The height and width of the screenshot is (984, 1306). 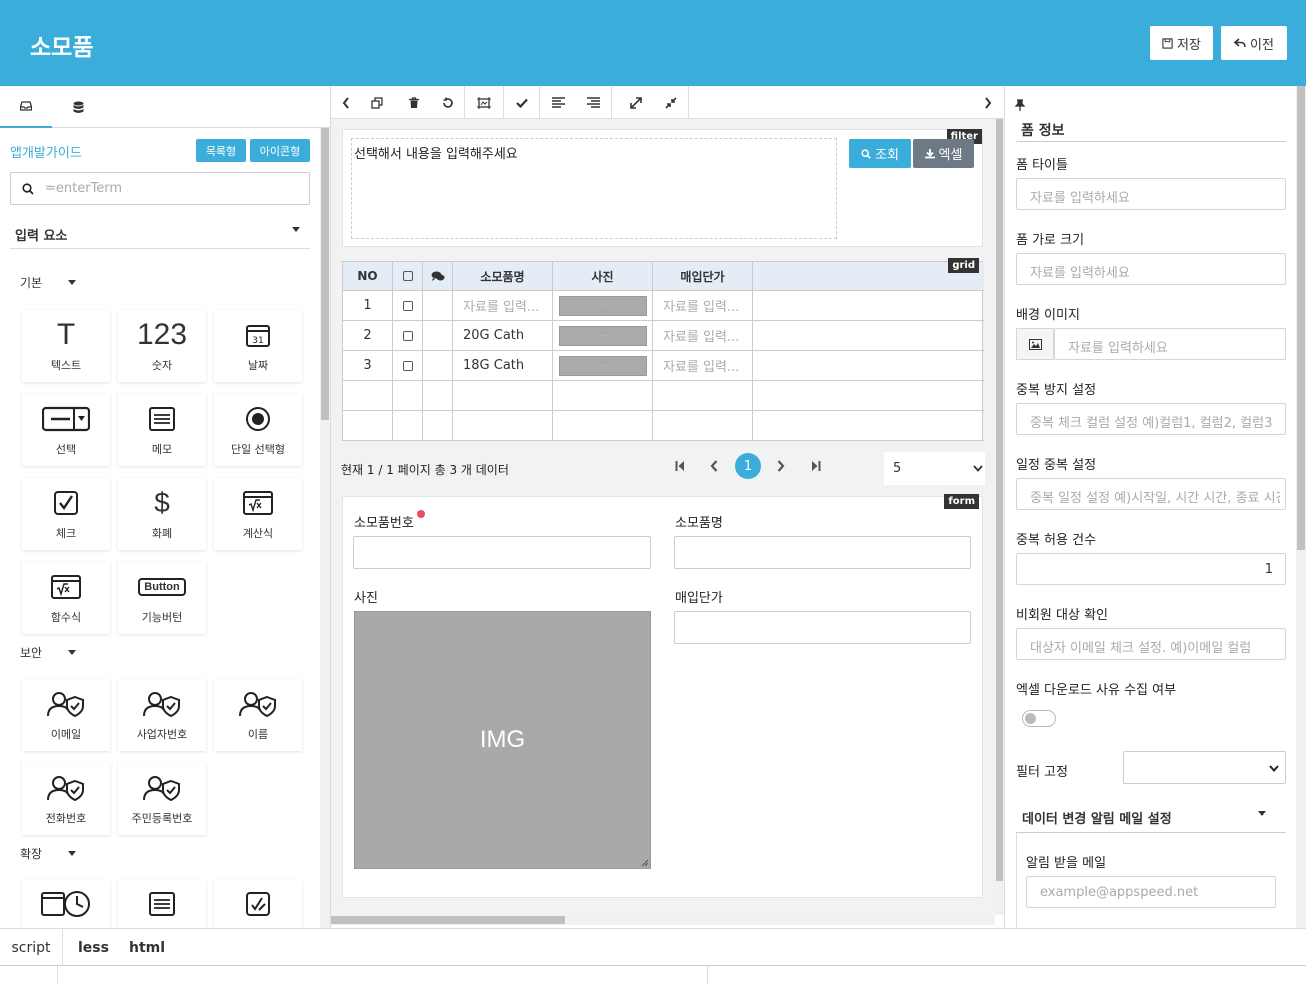 I want to click on form-title-input: 자료를 입력하세요, so click(x=1151, y=194).